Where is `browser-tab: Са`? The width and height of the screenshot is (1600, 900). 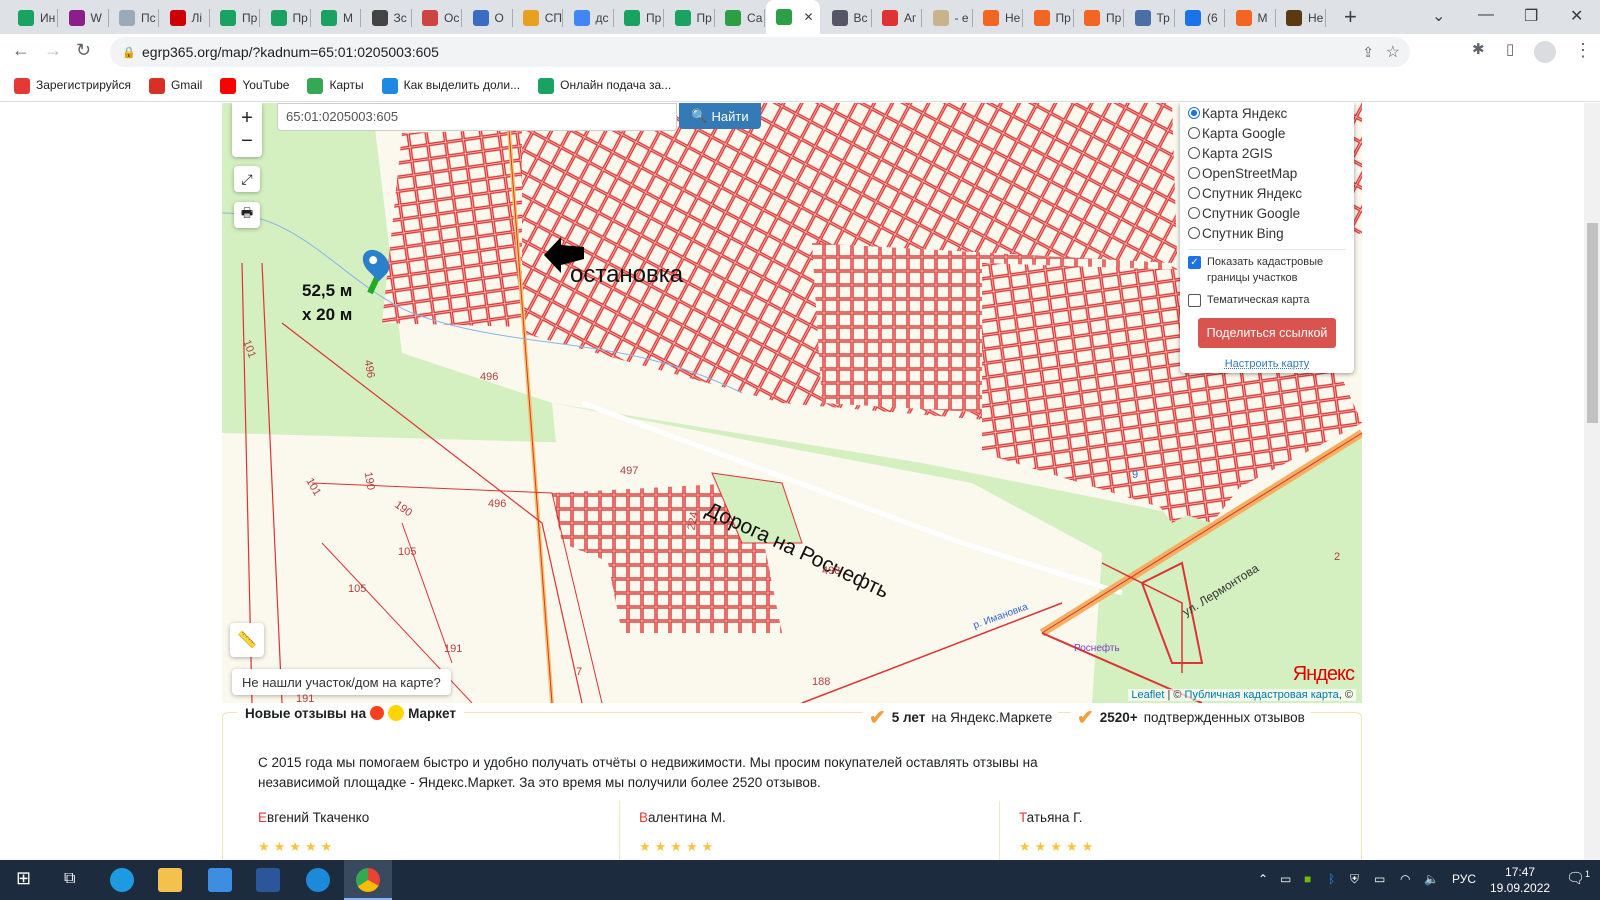
browser-tab: Са is located at coordinates (740, 18).